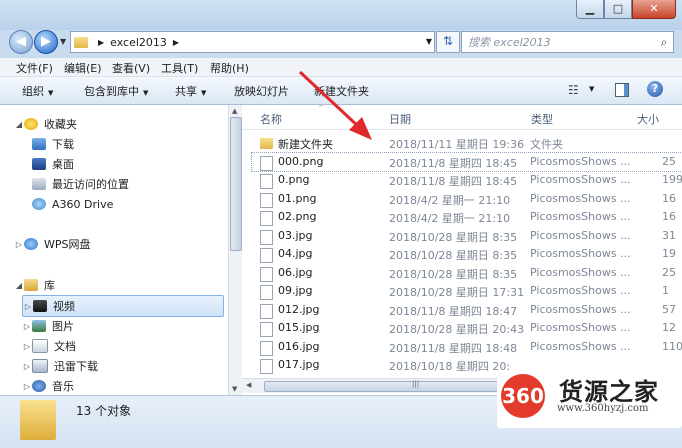 The height and width of the screenshot is (448, 682). What do you see at coordinates (49, 346) in the screenshot?
I see `sidebar-item-documents: ▷ 文档` at bounding box center [49, 346].